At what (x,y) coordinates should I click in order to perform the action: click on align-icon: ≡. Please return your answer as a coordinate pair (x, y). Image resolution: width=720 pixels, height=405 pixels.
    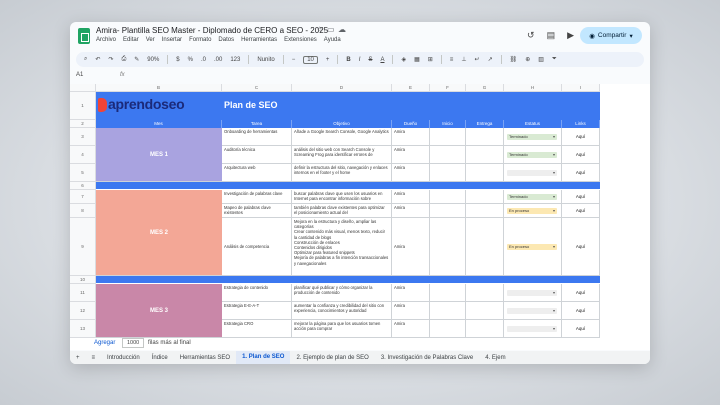
    Looking at the image, I should click on (452, 60).